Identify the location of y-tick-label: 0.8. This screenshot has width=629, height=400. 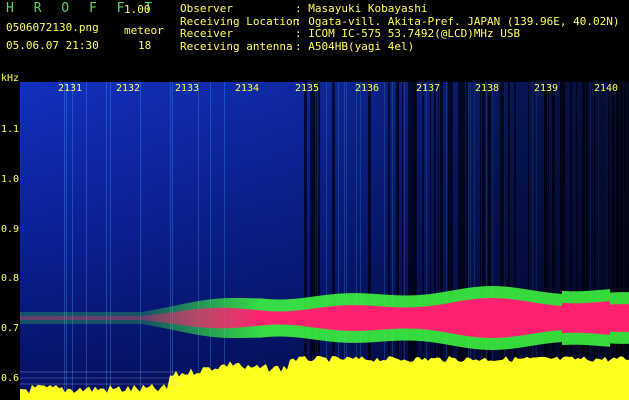
(10, 278).